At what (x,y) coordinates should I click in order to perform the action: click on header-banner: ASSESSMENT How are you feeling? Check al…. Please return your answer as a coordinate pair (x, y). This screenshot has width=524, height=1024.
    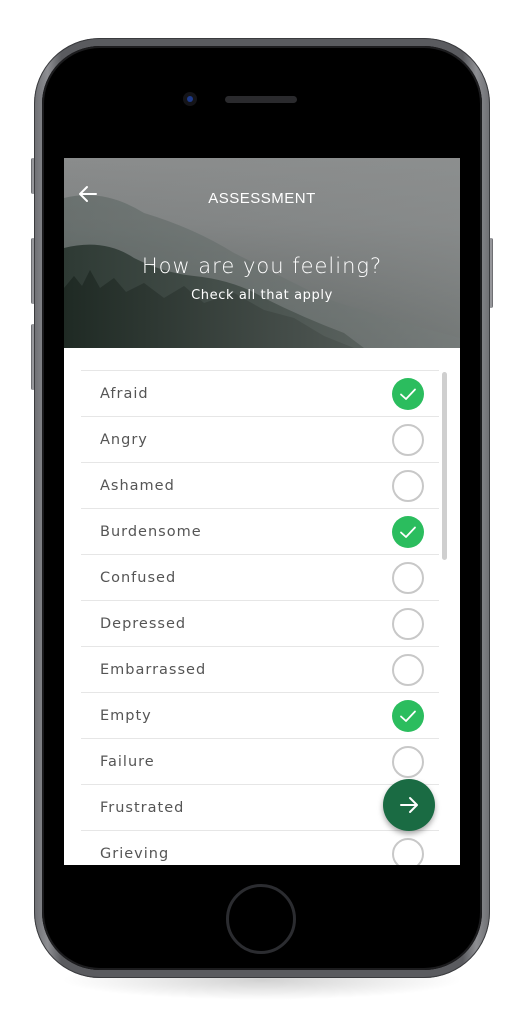
    Looking at the image, I should click on (262, 253).